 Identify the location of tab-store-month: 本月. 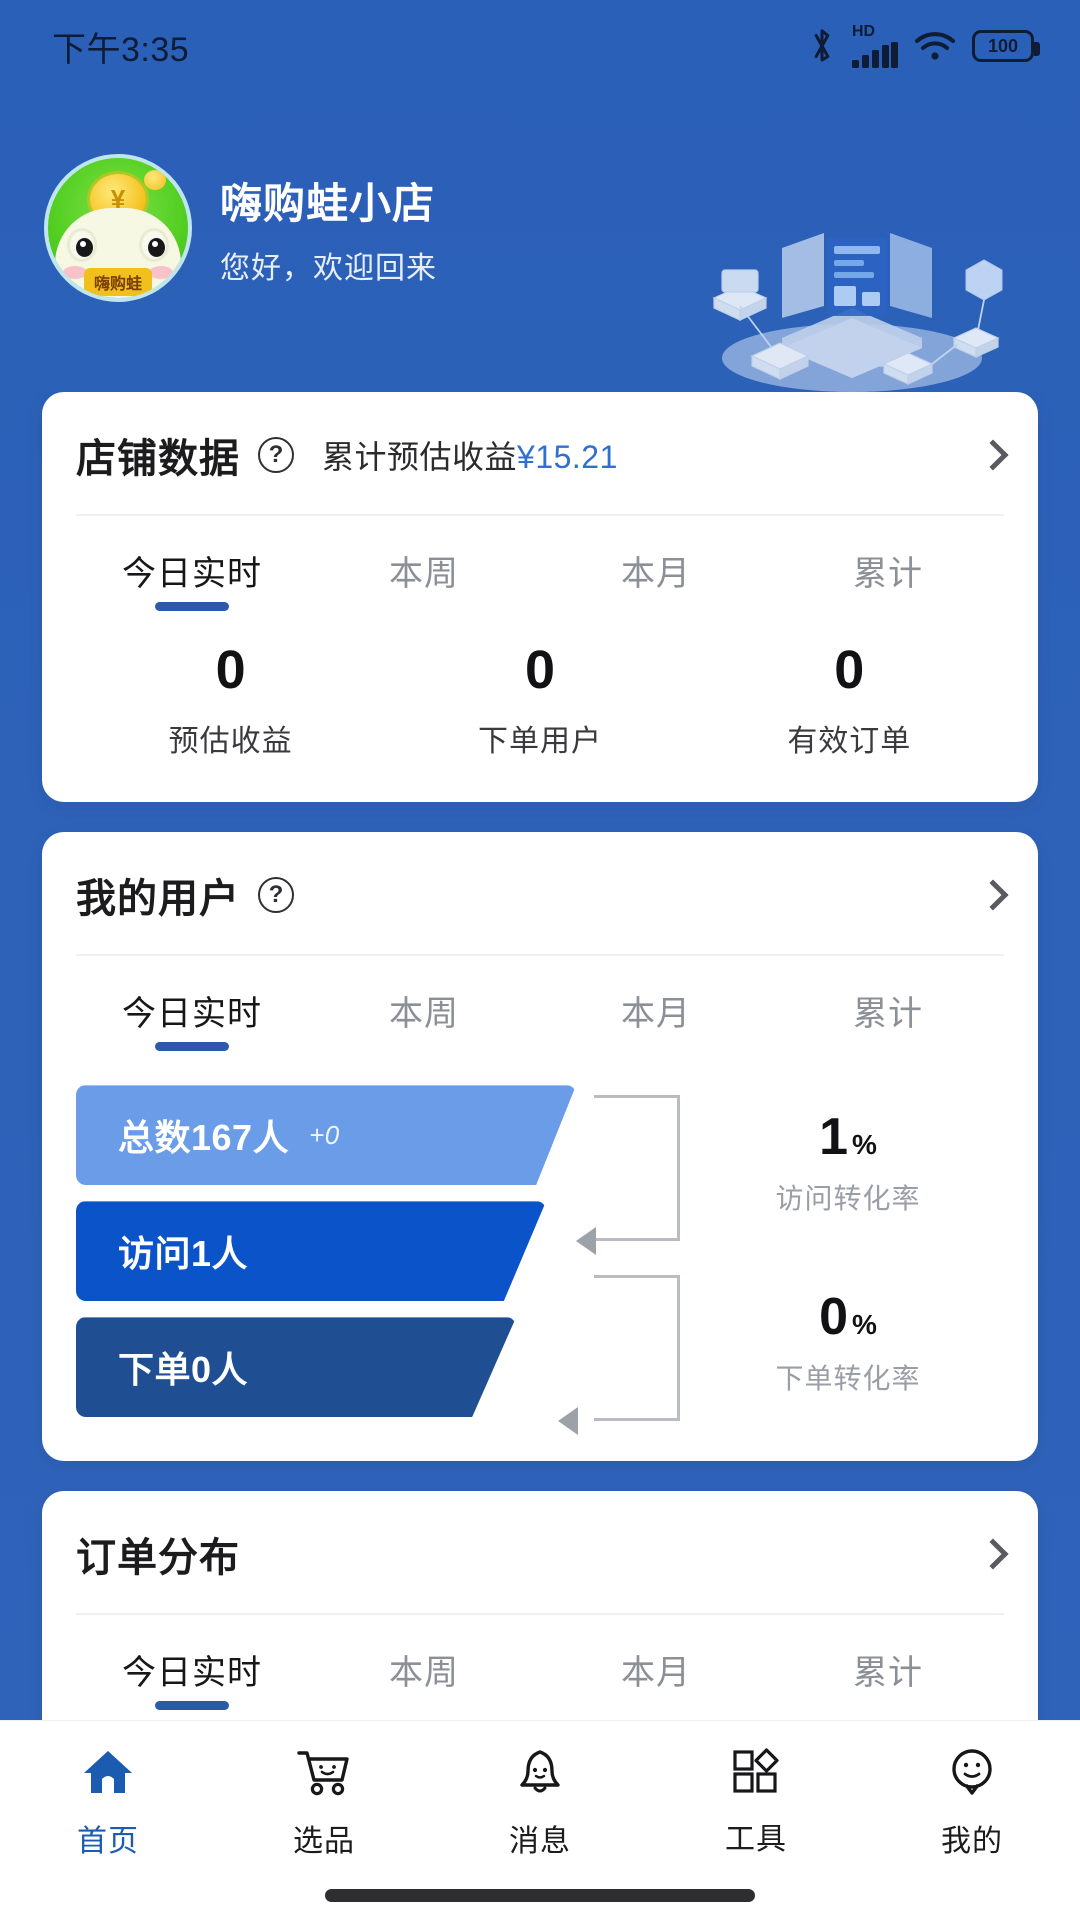
(656, 578).